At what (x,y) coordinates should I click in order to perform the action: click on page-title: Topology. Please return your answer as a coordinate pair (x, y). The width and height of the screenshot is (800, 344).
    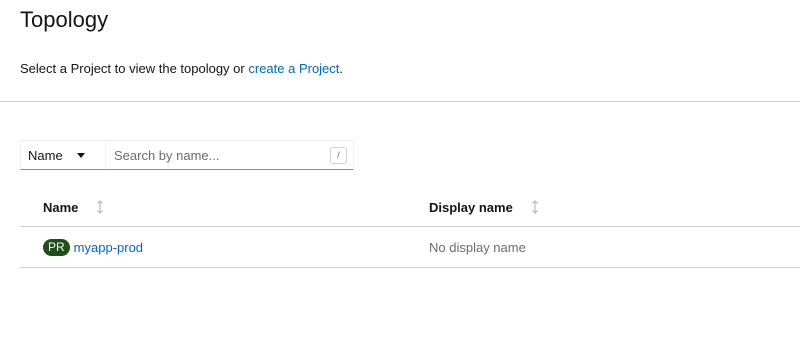
    Looking at the image, I should click on (64, 19).